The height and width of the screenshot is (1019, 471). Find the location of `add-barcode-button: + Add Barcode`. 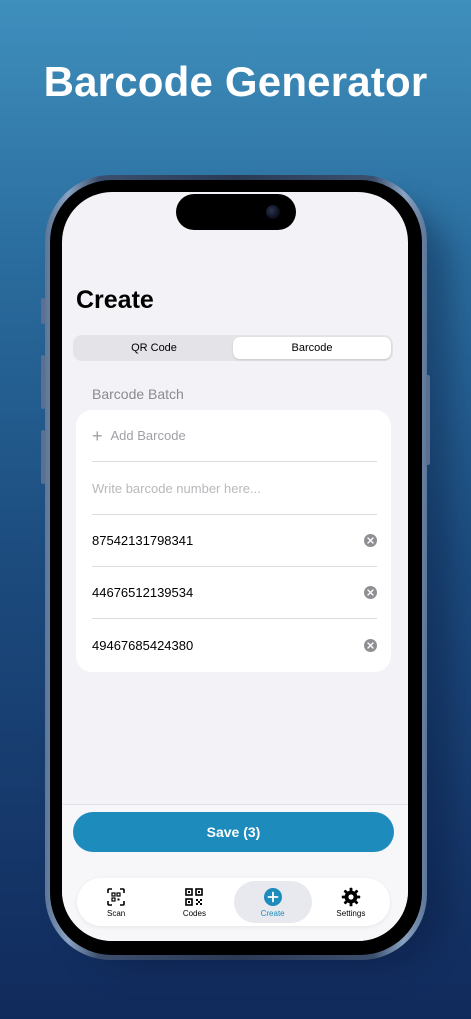

add-barcode-button: + Add Barcode is located at coordinates (234, 436).